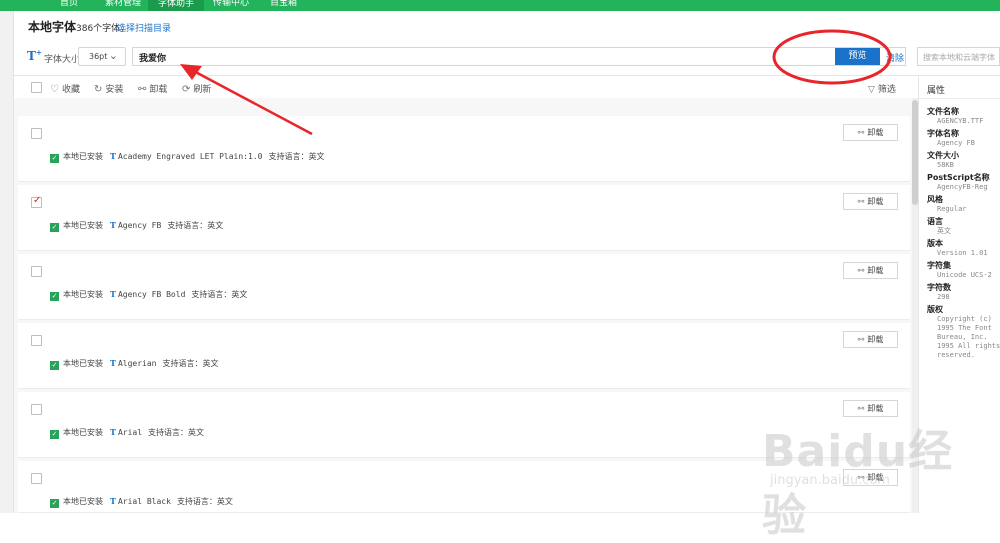 This screenshot has width=1000, height=543. Describe the element at coordinates (935, 221) in the screenshot. I see `prop-key: 语言` at that location.